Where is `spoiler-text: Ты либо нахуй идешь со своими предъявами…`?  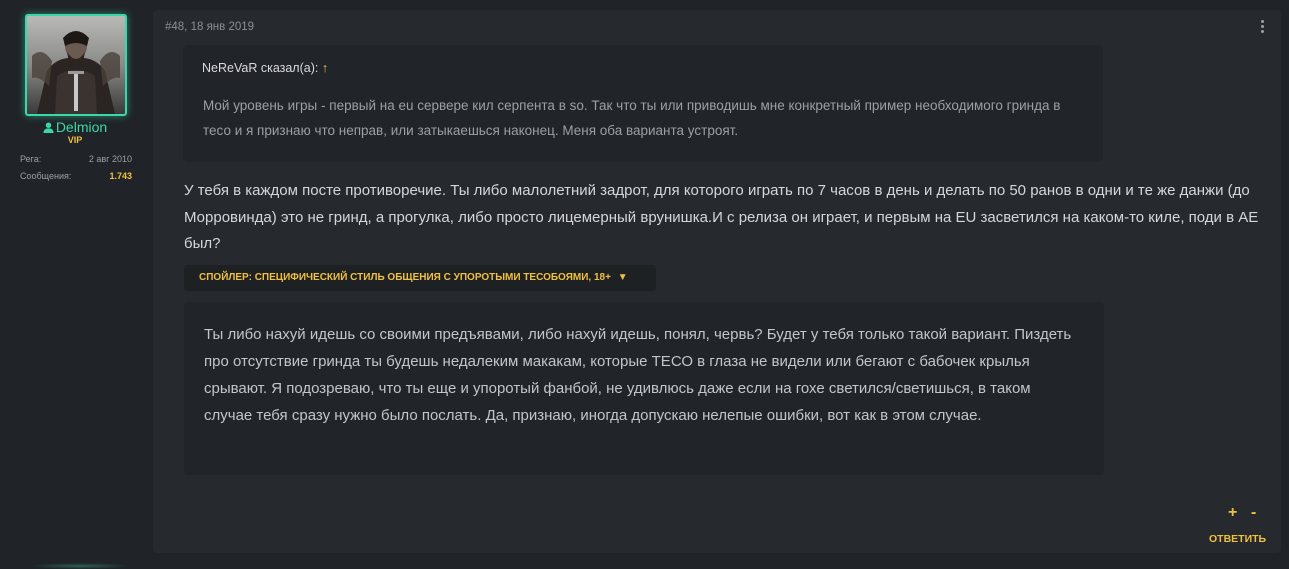
spoiler-text: Ты либо нахуй идешь со своими предъявами… is located at coordinates (638, 375).